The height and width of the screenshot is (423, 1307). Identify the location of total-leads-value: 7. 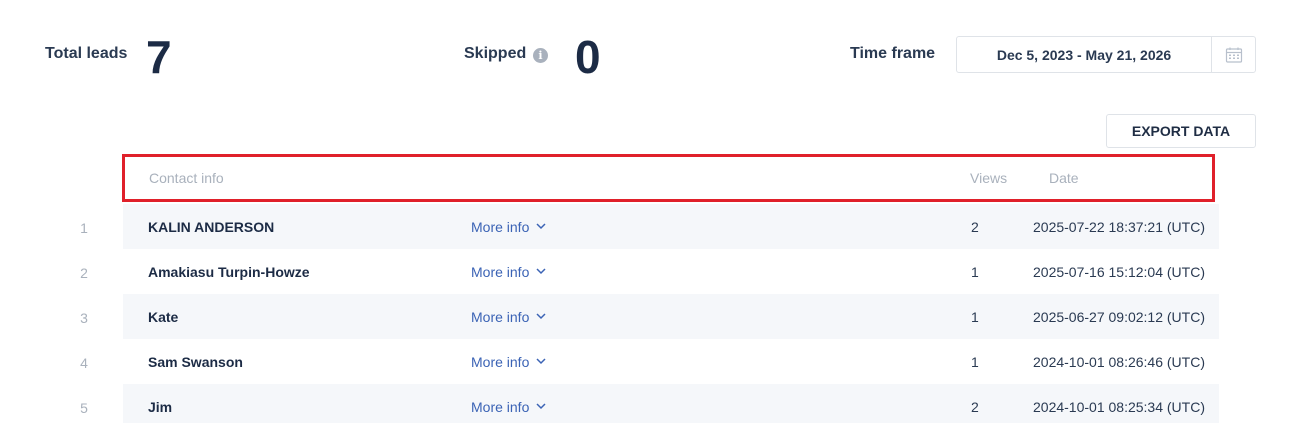
(159, 57).